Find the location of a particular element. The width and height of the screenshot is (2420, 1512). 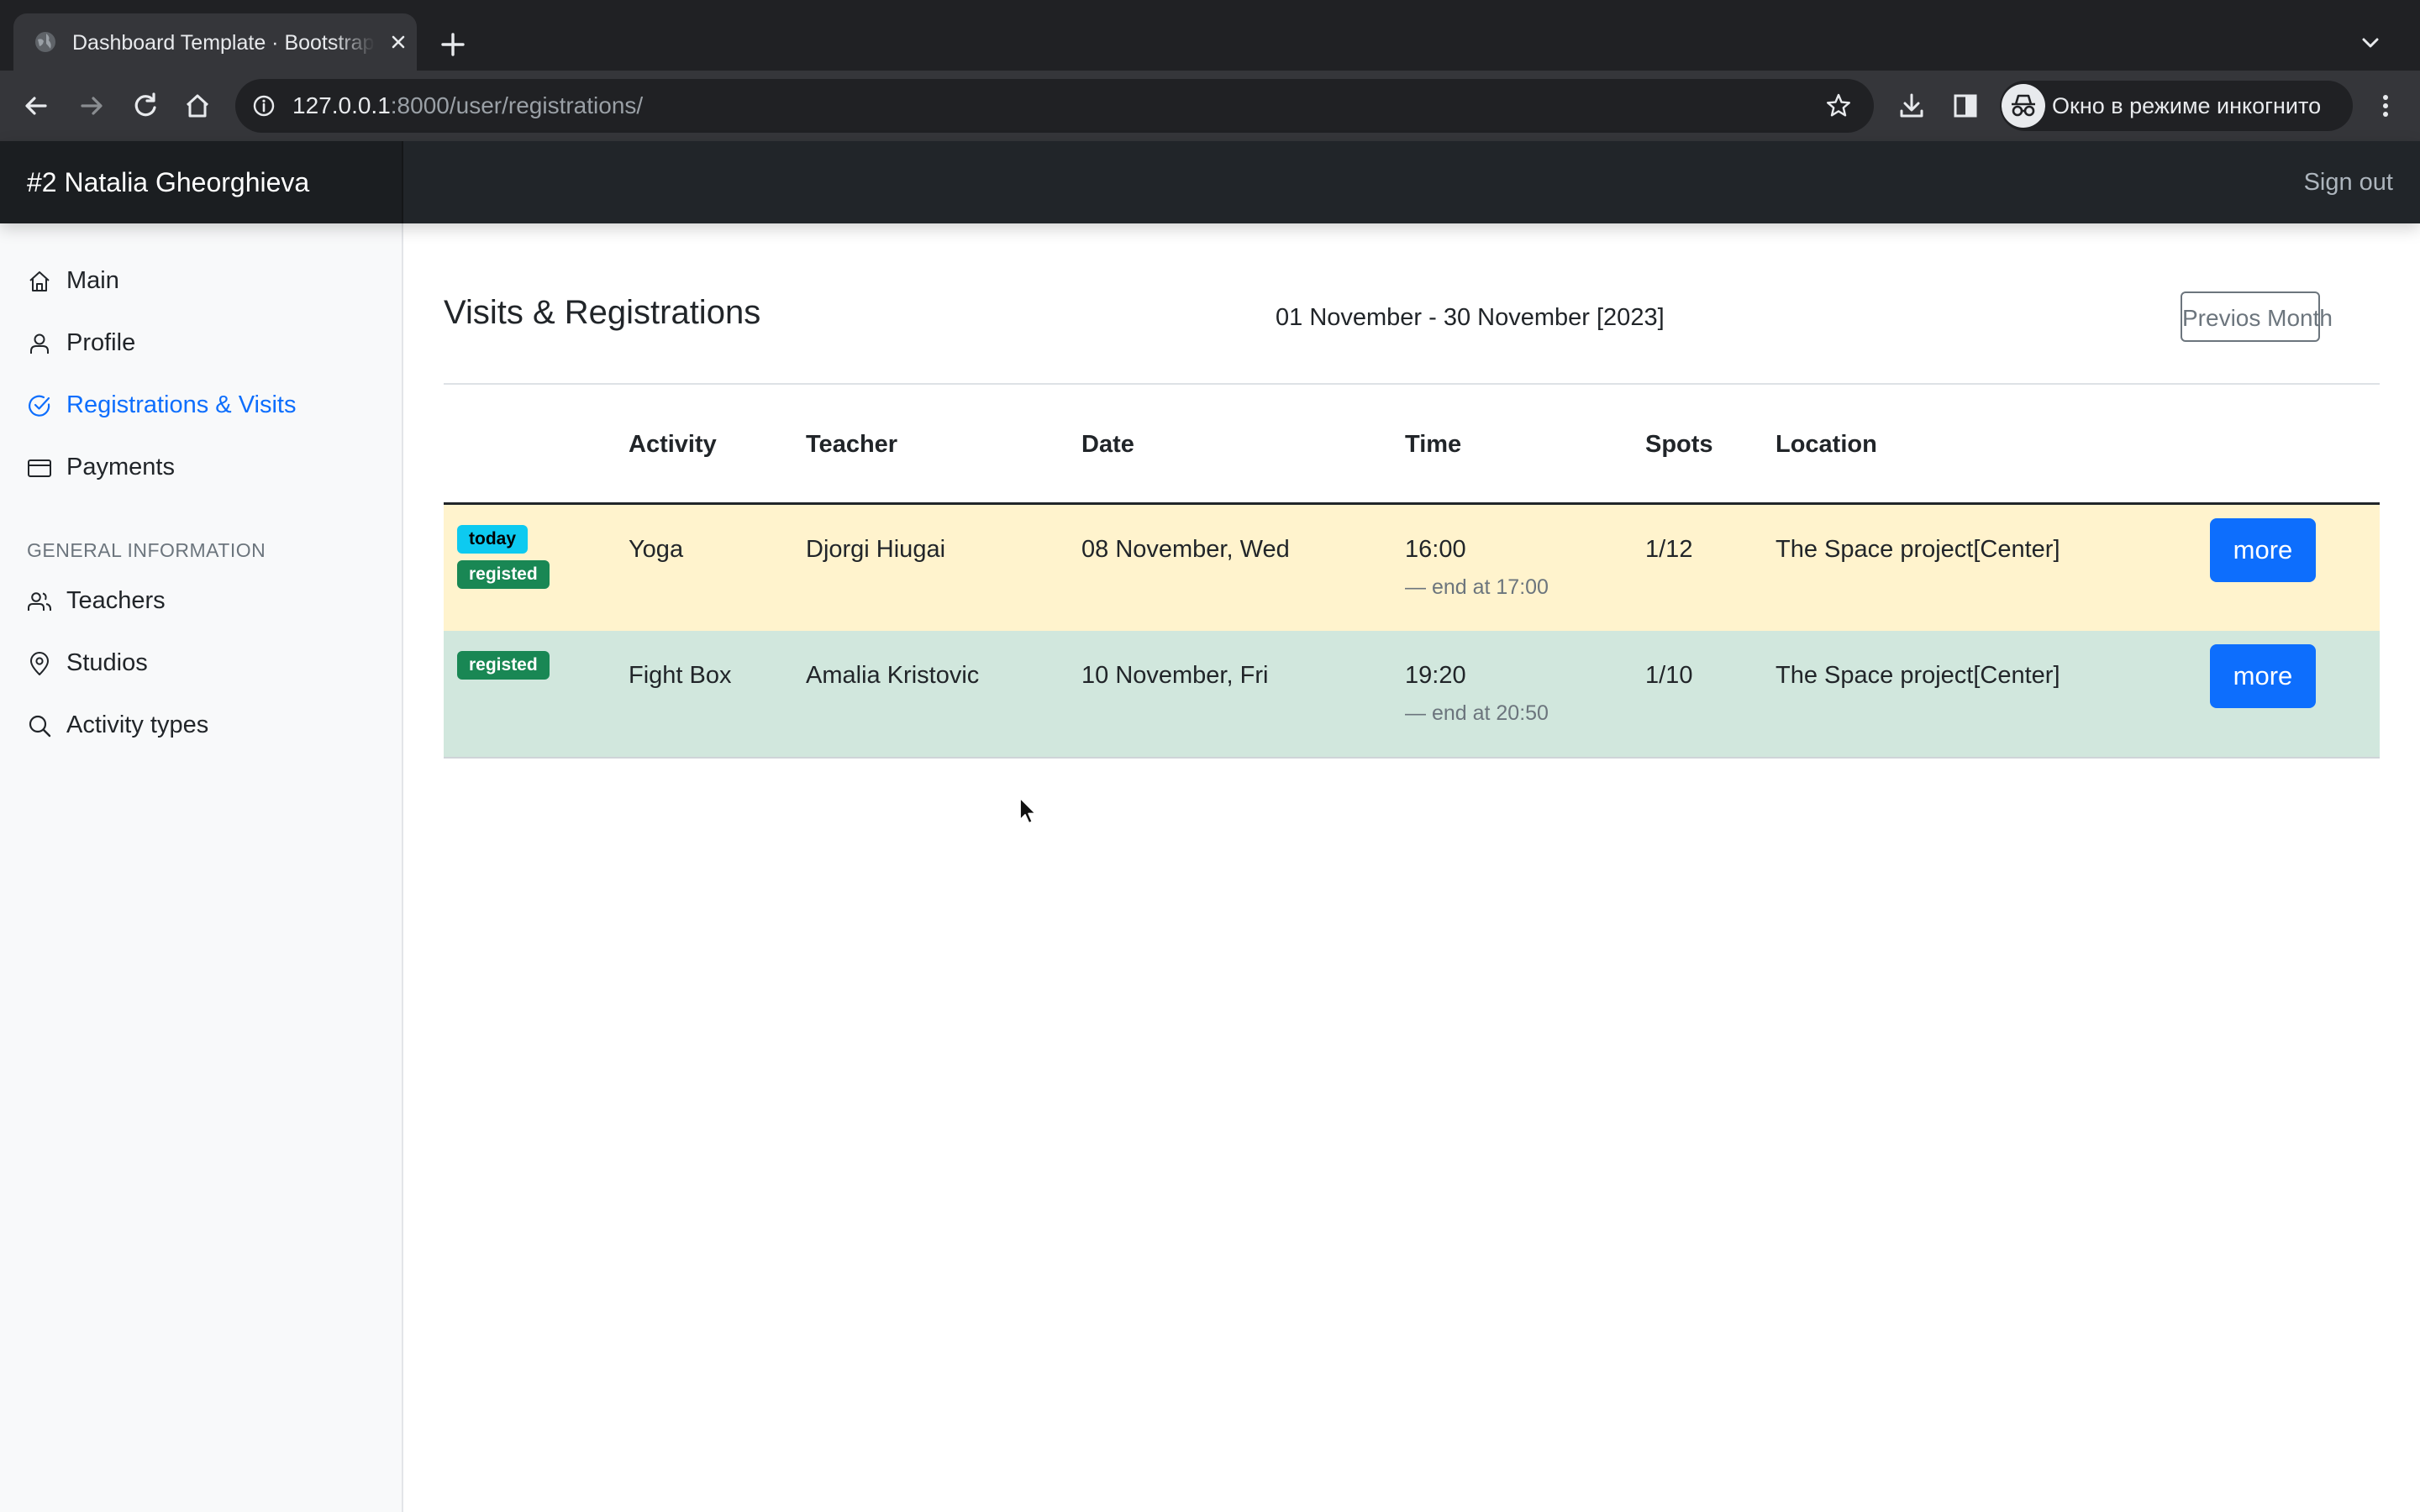

download-icon is located at coordinates (1912, 105).